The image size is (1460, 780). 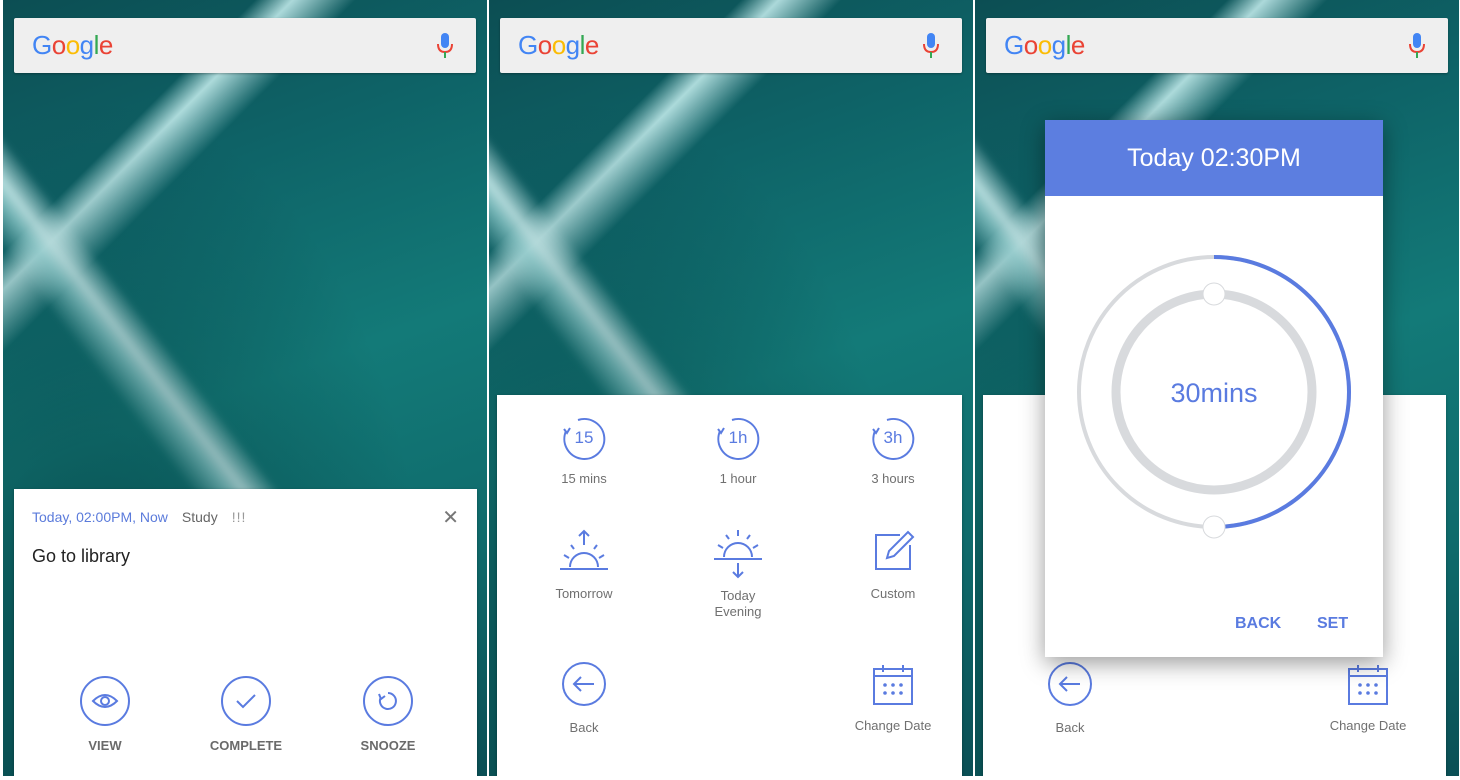 What do you see at coordinates (738, 478) in the screenshot?
I see `option-label: 1 hour` at bounding box center [738, 478].